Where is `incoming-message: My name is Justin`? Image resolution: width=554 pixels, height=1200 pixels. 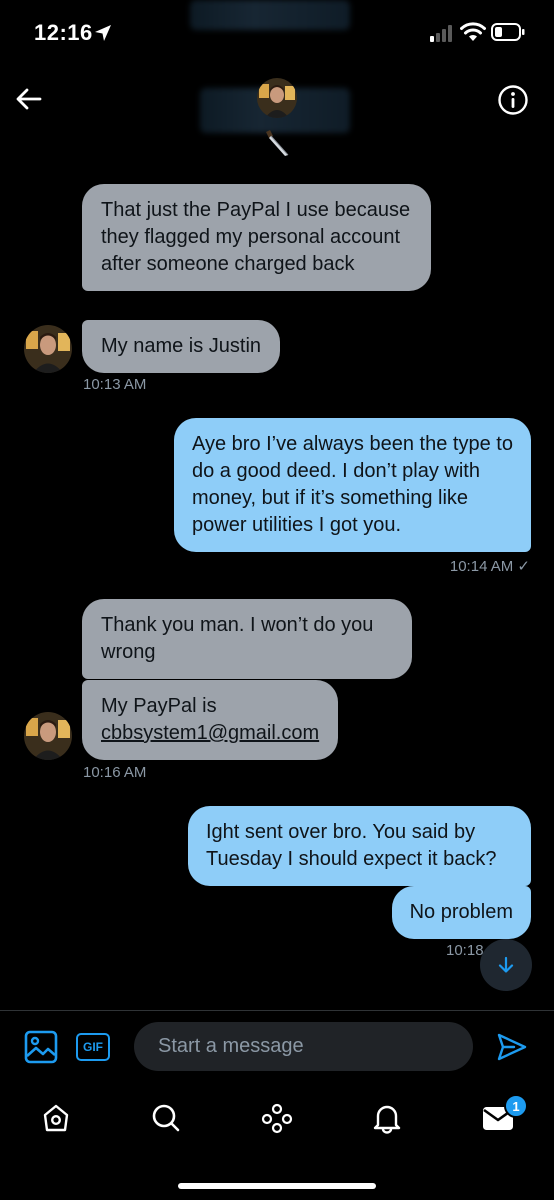
incoming-message: My name is Justin is located at coordinates (181, 346).